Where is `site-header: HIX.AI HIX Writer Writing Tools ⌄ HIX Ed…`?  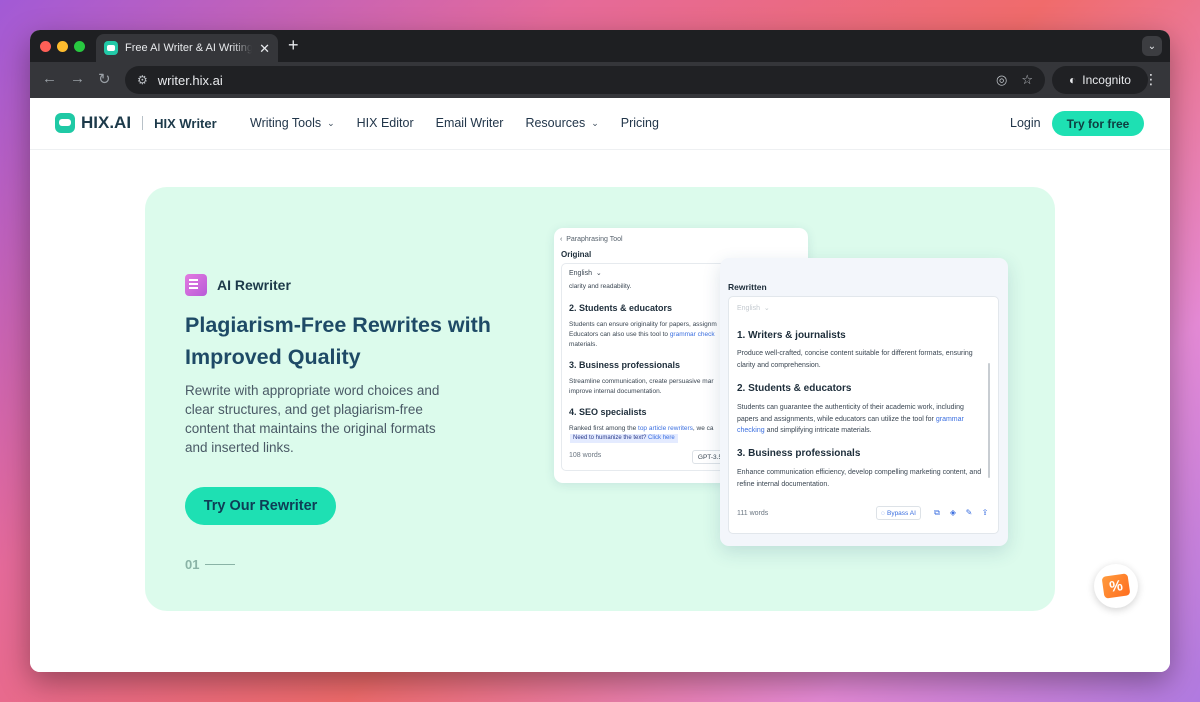 site-header: HIX.AI HIX Writer Writing Tools ⌄ HIX Ed… is located at coordinates (600, 124).